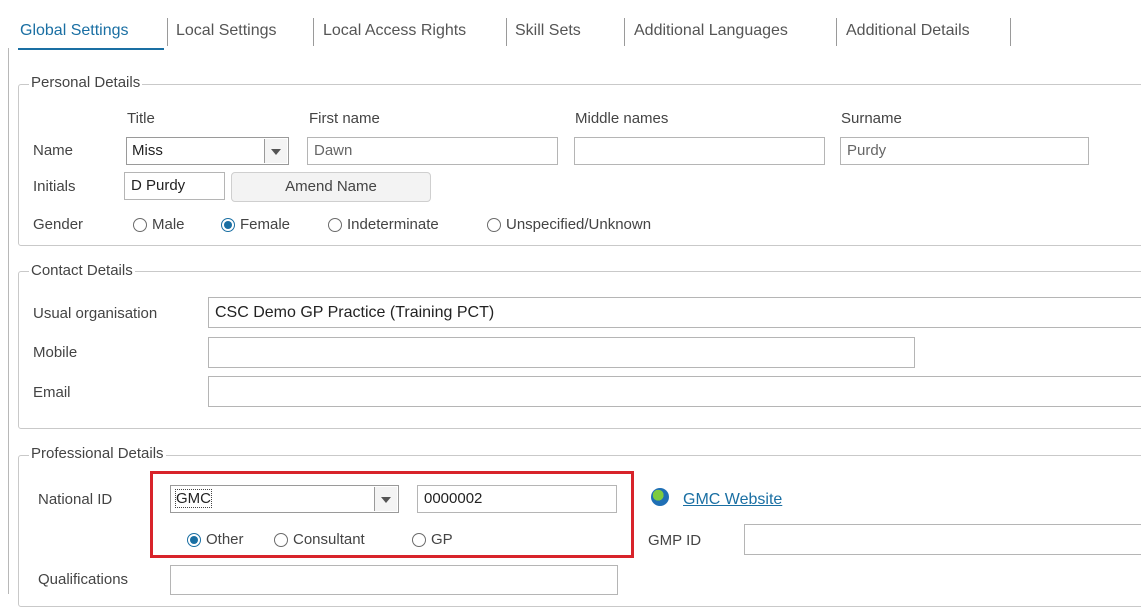 The height and width of the screenshot is (607, 1141). What do you see at coordinates (58, 224) in the screenshot?
I see `gender-label: Gender` at bounding box center [58, 224].